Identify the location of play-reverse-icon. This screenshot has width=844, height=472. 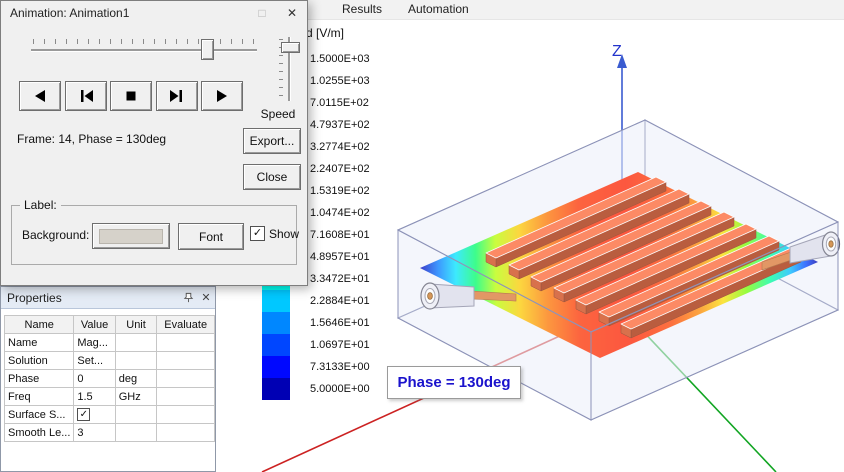
(40, 96).